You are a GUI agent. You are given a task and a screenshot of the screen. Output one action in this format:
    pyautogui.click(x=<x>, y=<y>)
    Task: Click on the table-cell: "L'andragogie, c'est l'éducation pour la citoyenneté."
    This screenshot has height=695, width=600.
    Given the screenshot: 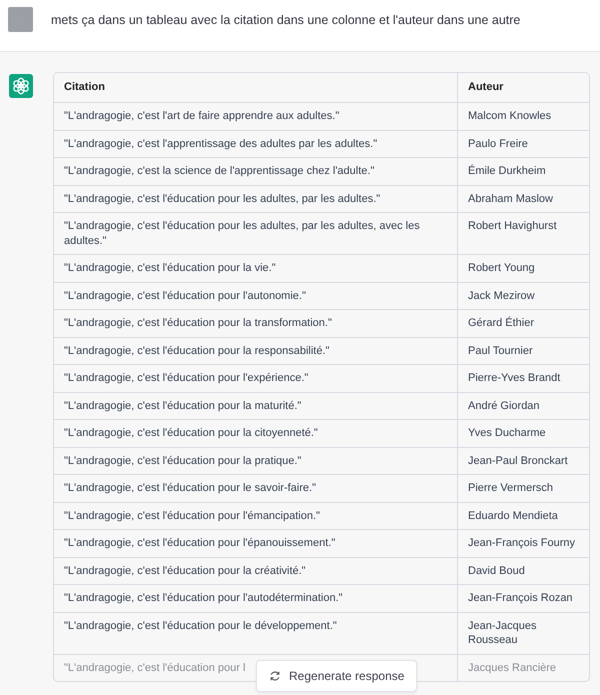 What is the action you would take?
    pyautogui.click(x=256, y=433)
    